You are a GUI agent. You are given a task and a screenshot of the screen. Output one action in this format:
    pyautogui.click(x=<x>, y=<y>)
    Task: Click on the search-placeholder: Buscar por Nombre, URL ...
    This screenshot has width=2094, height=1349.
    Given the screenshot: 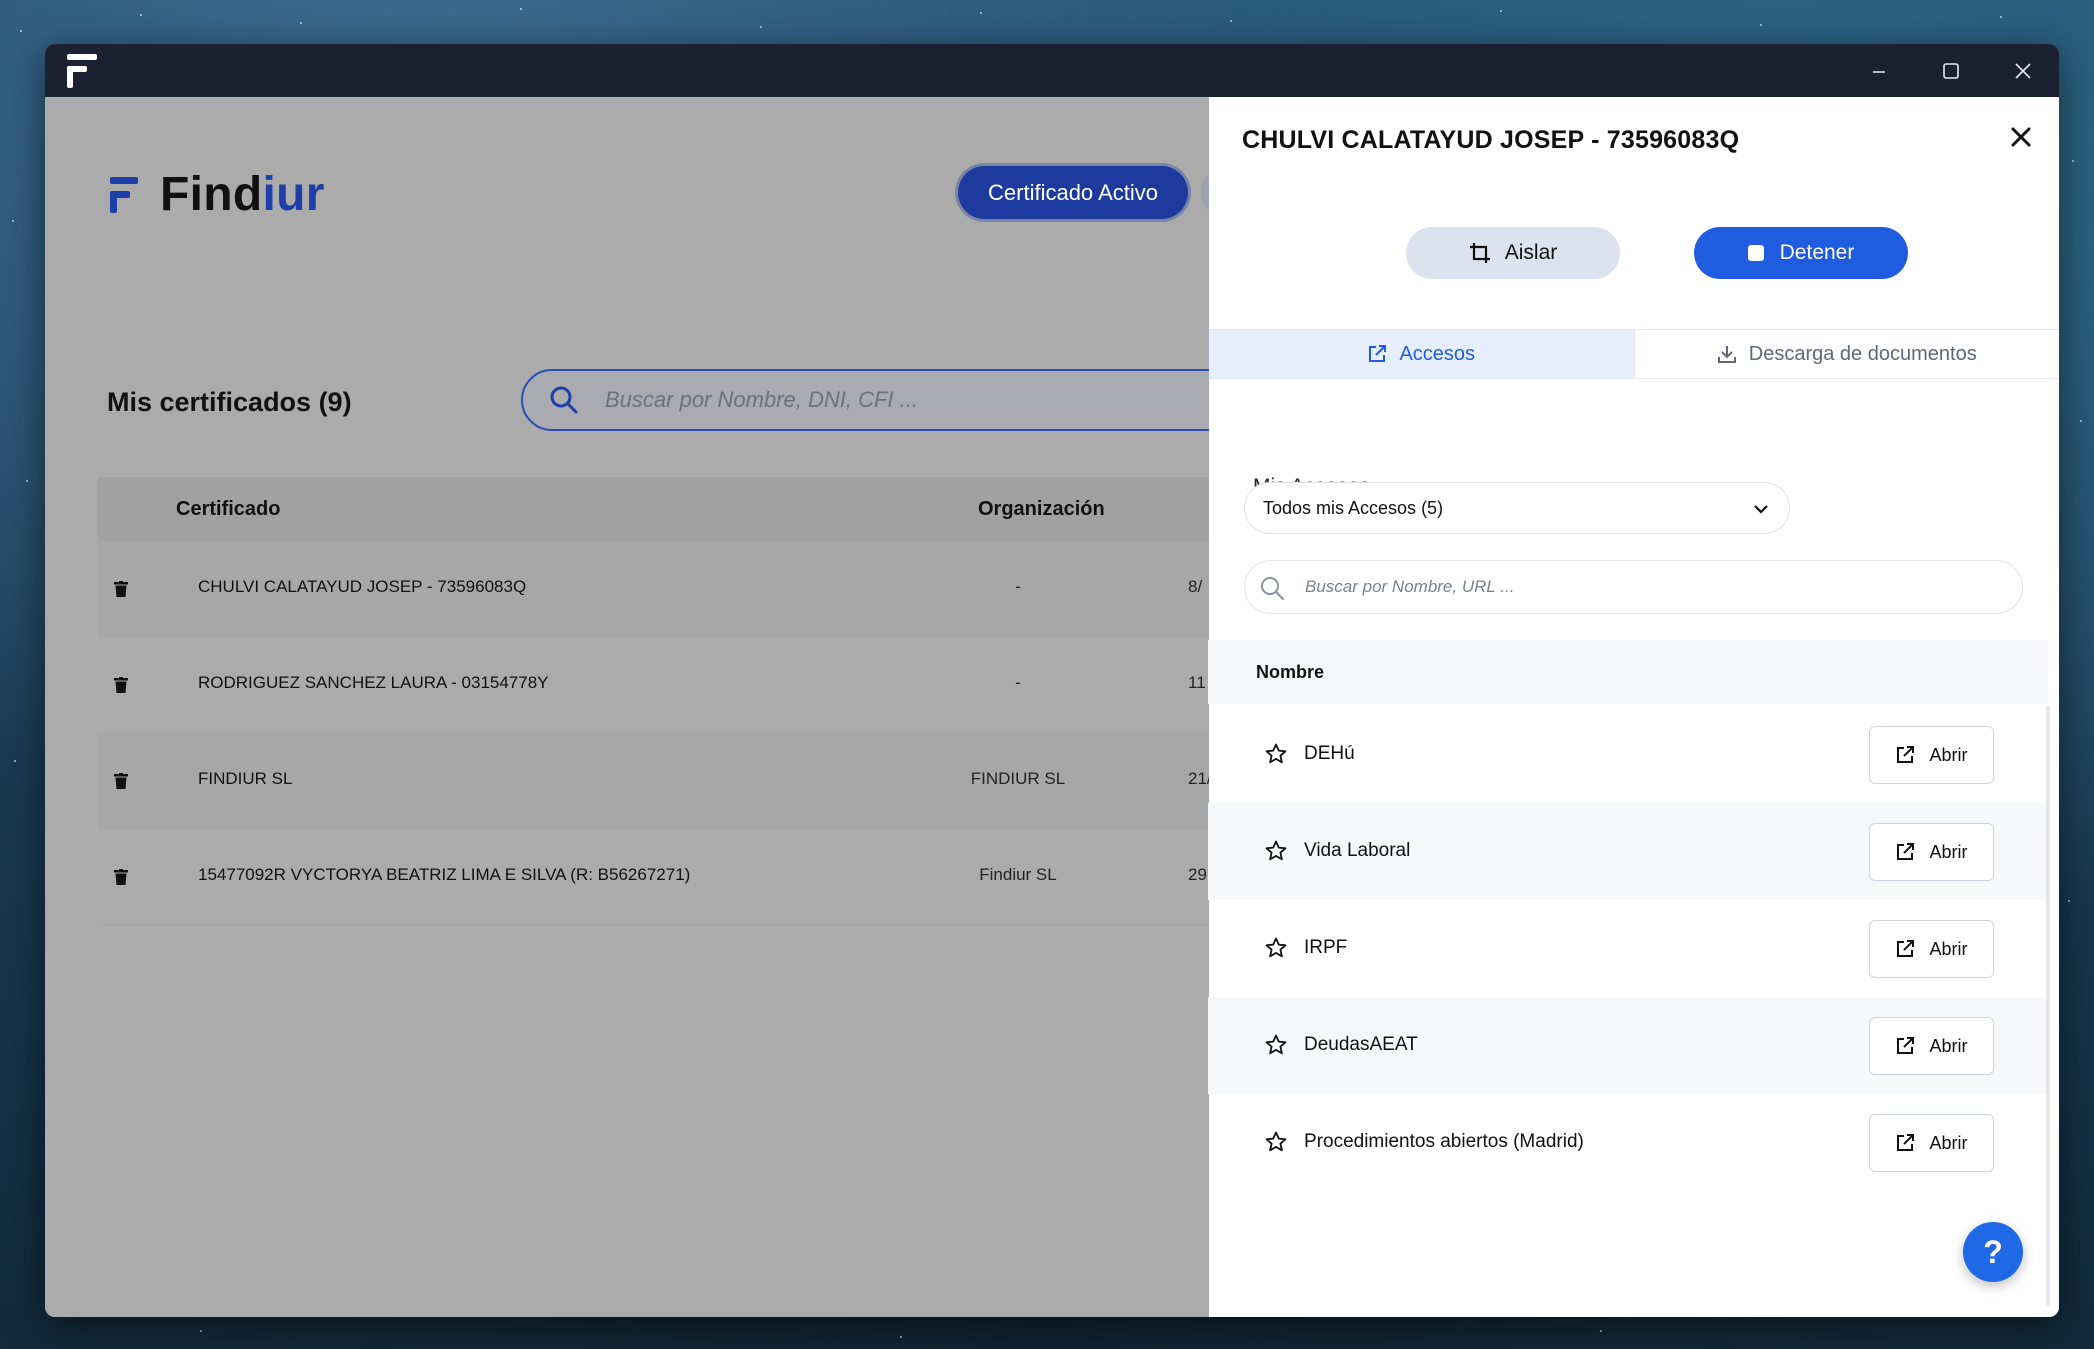 What is the action you would take?
    pyautogui.click(x=1410, y=586)
    